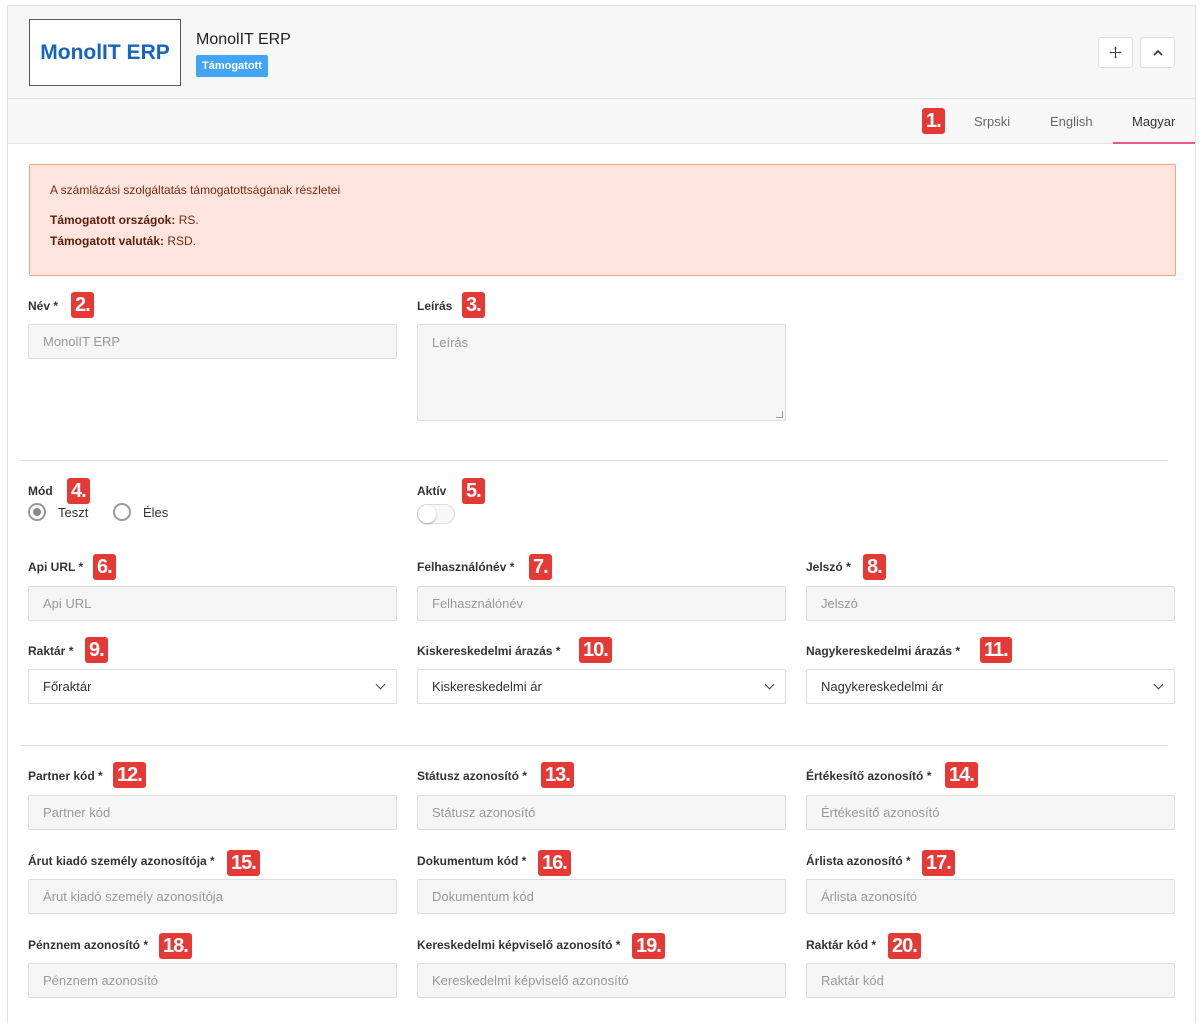 This screenshot has height=1023, width=1202. What do you see at coordinates (472, 861) in the screenshot?
I see `document-code-label: Dokumentum kód *` at bounding box center [472, 861].